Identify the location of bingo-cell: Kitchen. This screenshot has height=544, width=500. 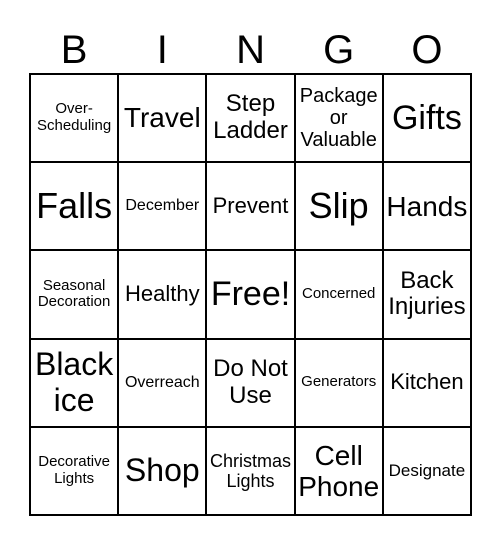
(426, 382).